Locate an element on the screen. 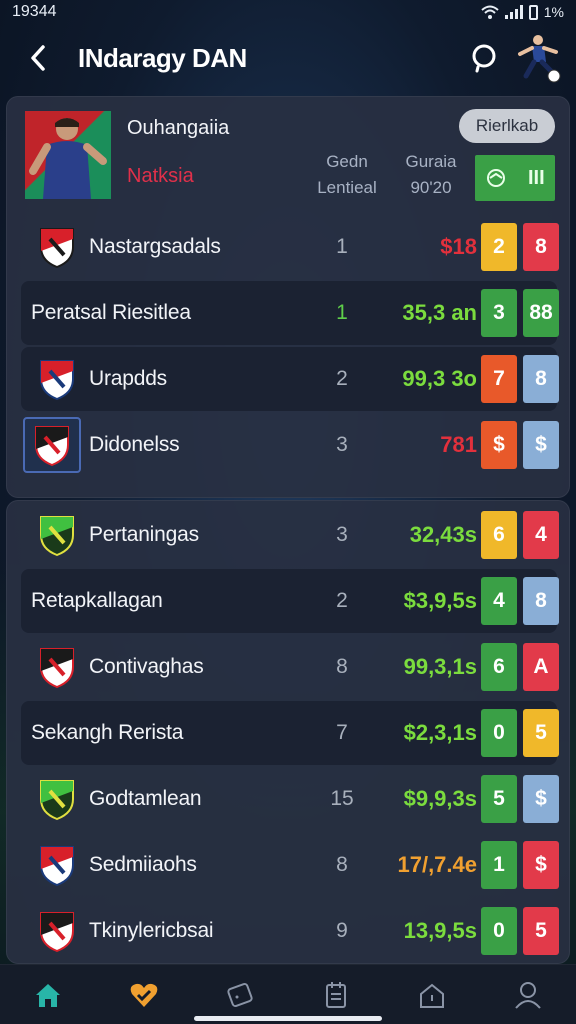 This screenshot has width=576, height=1024. status-badge-label: III is located at coordinates (536, 177).